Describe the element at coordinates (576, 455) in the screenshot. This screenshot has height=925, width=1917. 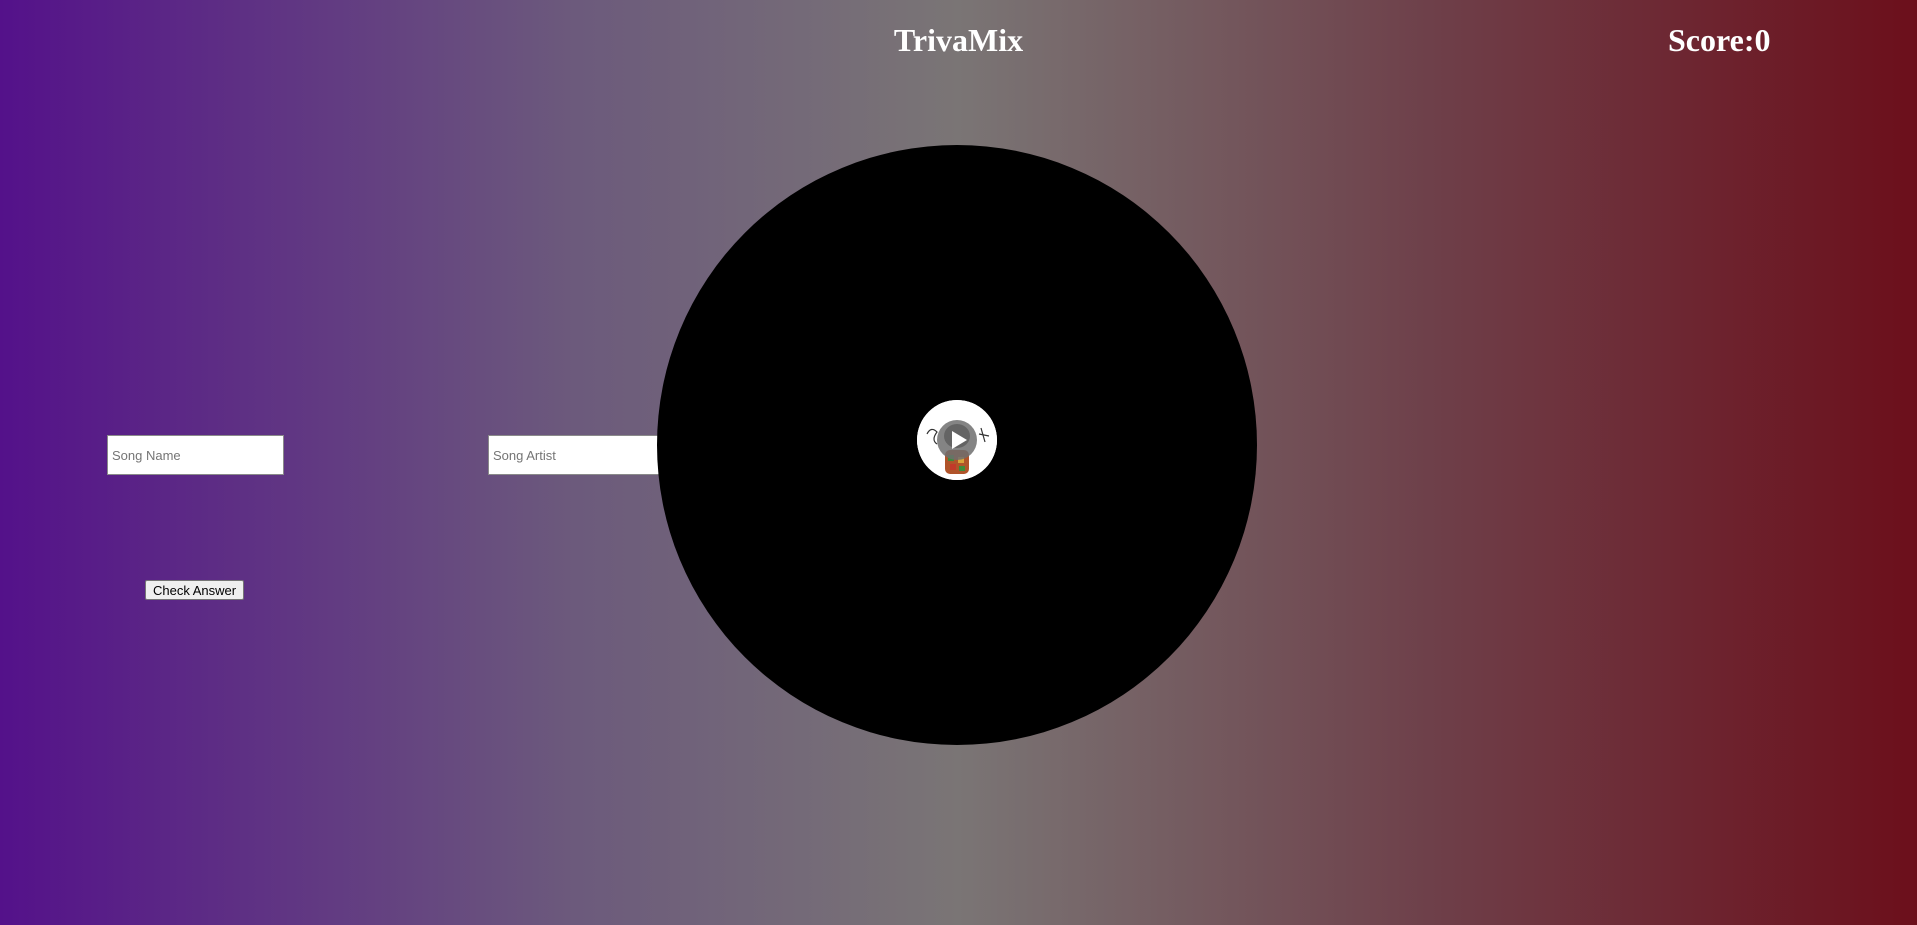
I see `song-artist-input` at that location.